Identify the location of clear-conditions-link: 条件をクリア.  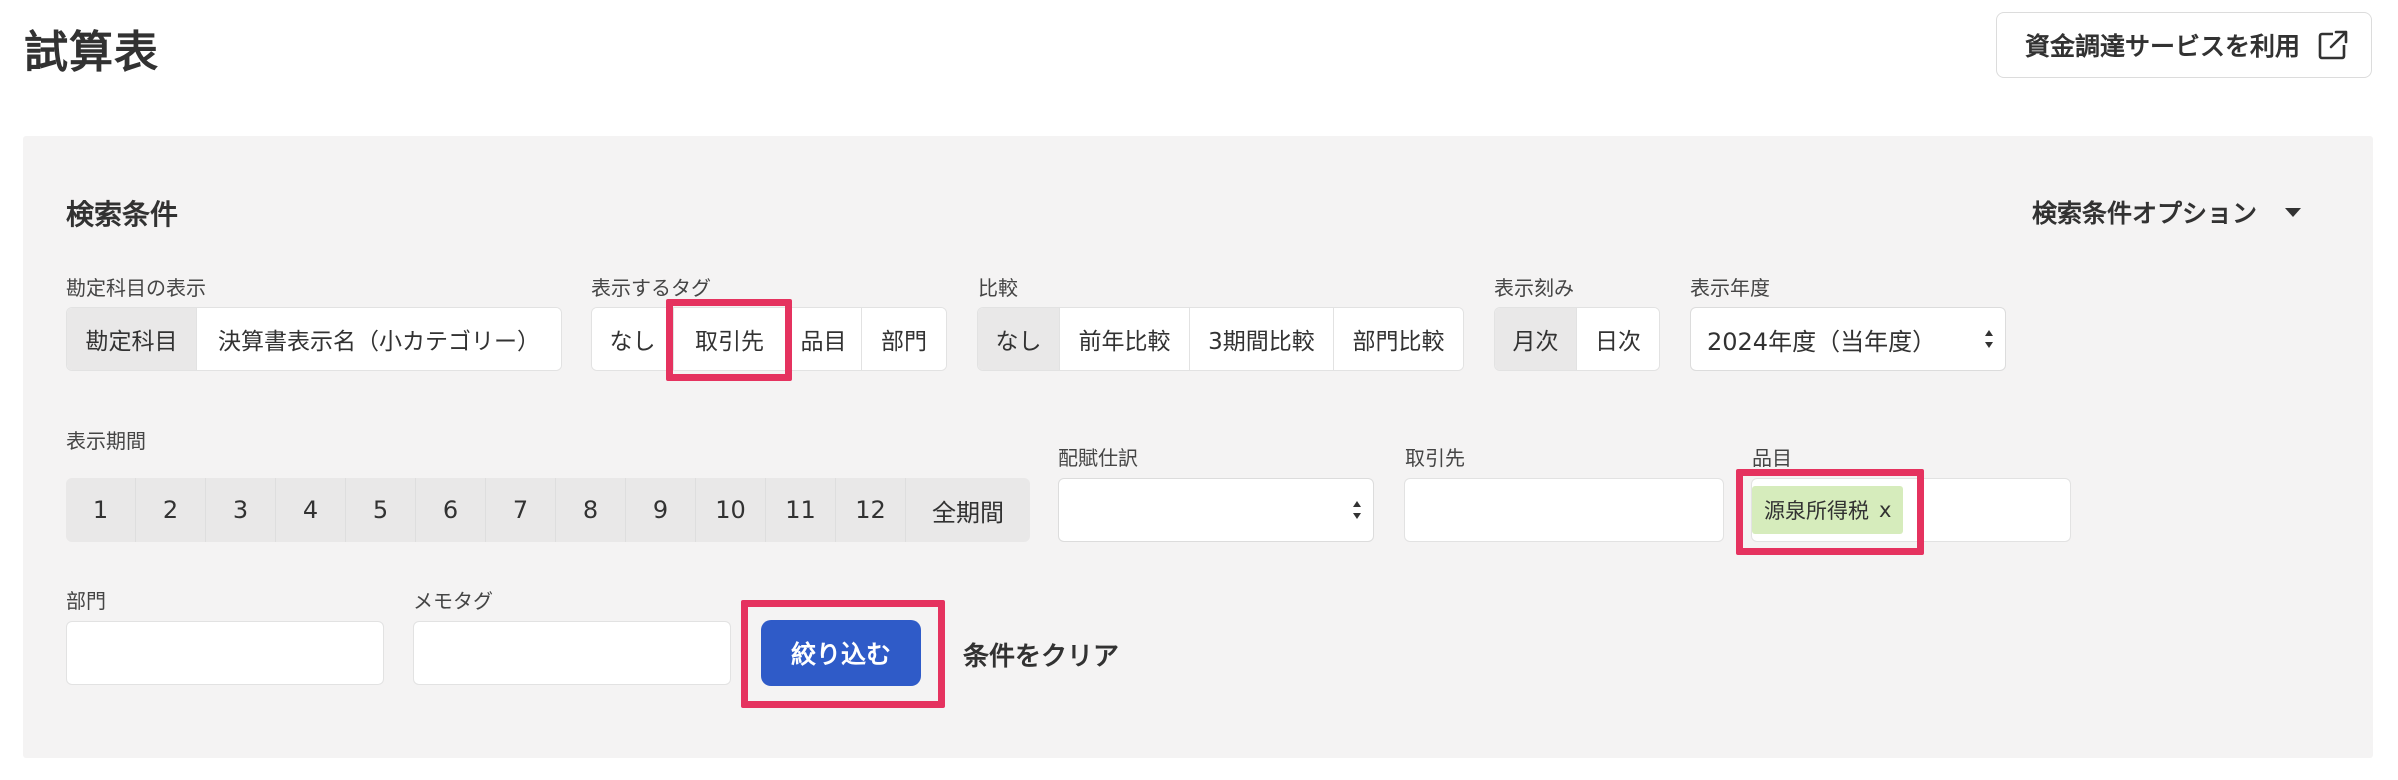
(1041, 654).